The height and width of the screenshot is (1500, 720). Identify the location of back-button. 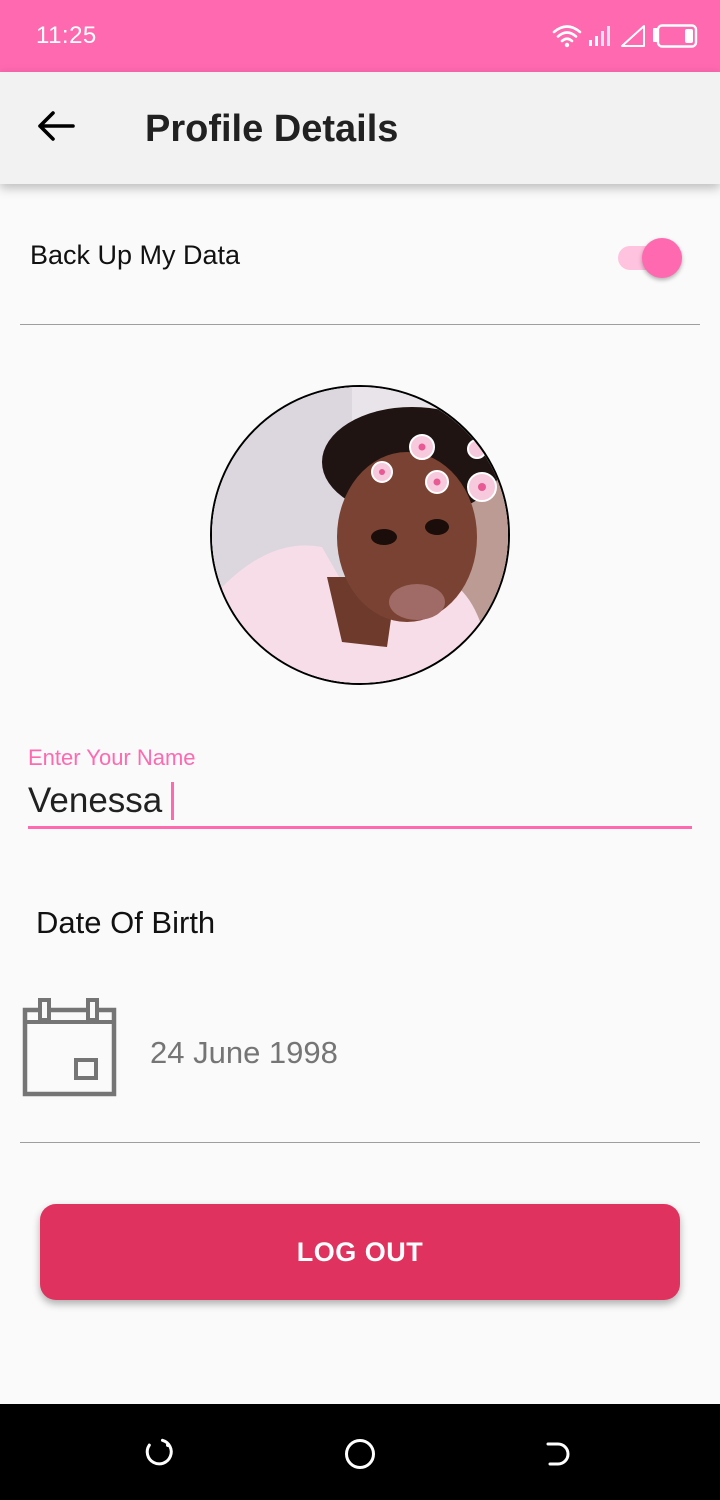
(56, 128).